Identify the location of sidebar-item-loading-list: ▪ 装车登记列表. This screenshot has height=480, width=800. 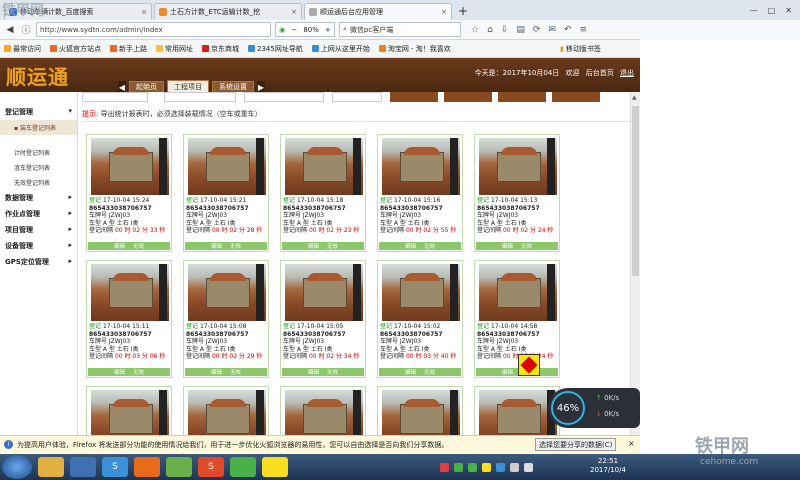
(38, 127).